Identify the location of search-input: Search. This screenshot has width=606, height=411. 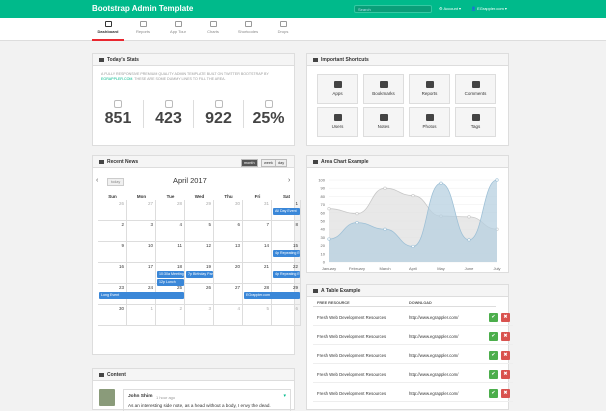
(393, 9).